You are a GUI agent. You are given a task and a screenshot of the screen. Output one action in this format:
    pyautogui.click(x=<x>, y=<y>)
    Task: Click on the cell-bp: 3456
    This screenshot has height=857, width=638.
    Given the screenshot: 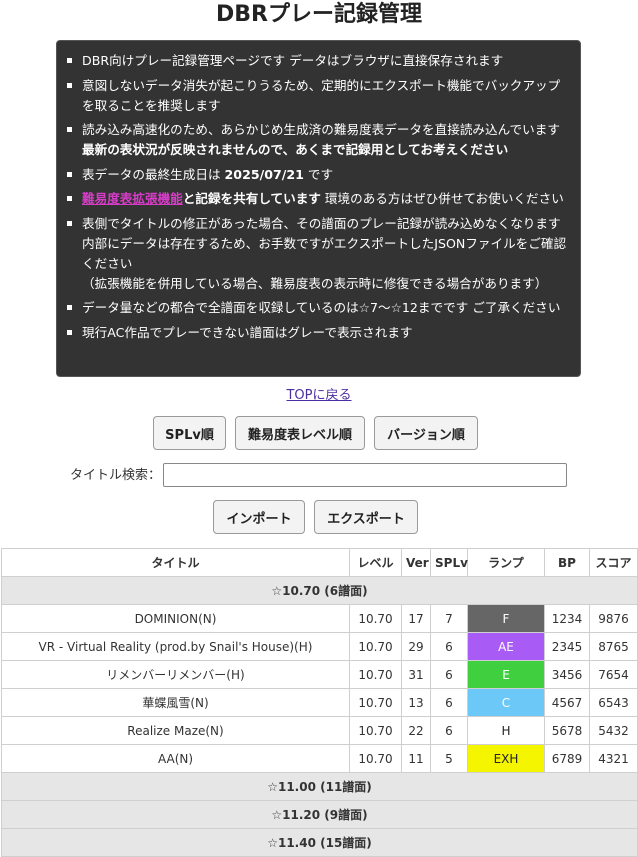 What is the action you would take?
    pyautogui.click(x=567, y=674)
    